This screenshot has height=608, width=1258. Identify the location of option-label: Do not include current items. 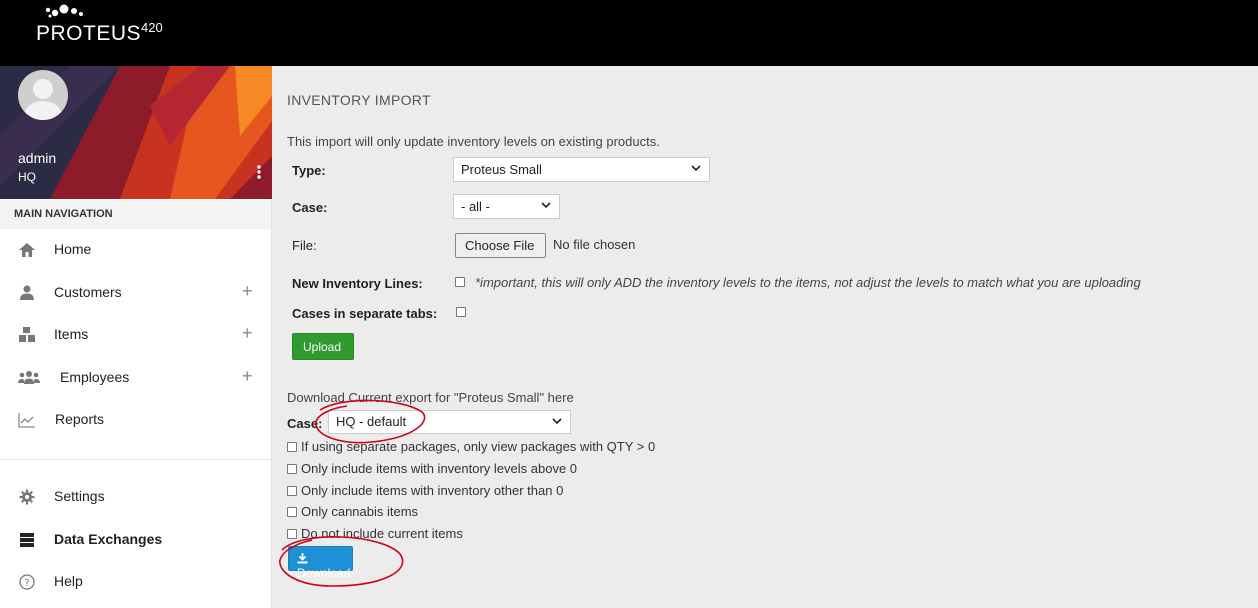
(382, 533).